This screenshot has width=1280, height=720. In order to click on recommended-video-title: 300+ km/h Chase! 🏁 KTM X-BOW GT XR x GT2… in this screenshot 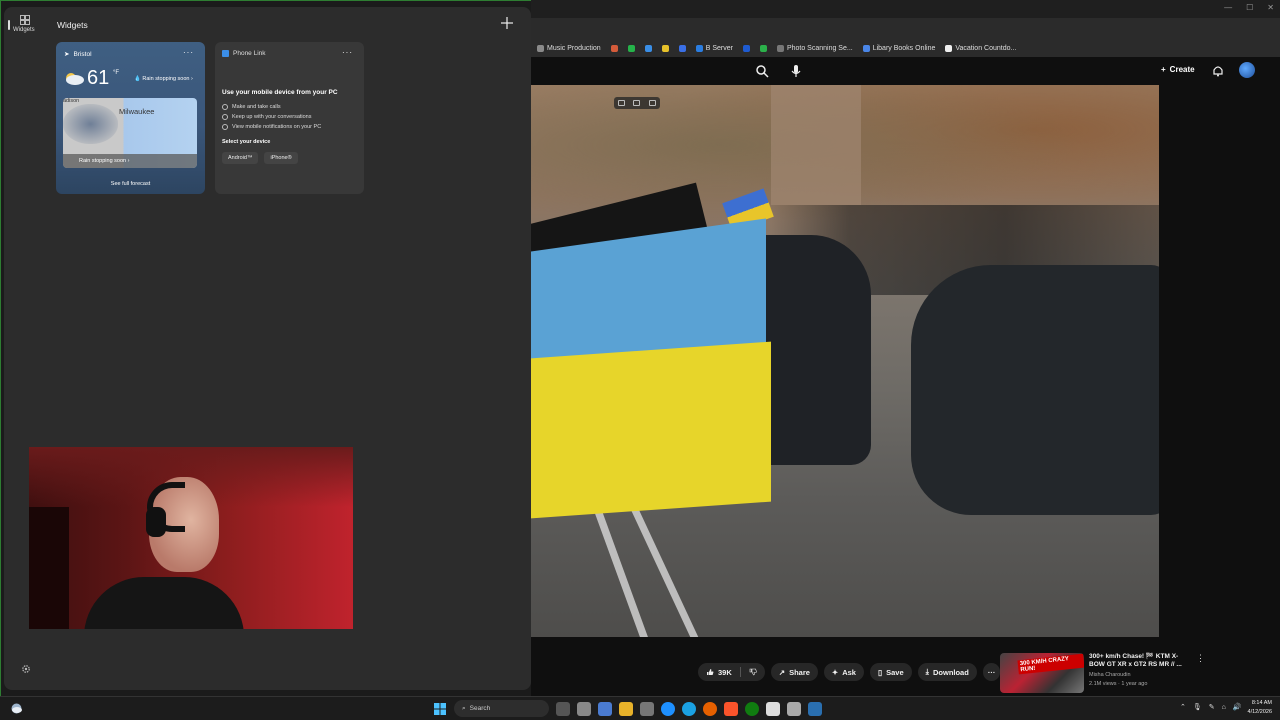, I will do `click(1136, 661)`.